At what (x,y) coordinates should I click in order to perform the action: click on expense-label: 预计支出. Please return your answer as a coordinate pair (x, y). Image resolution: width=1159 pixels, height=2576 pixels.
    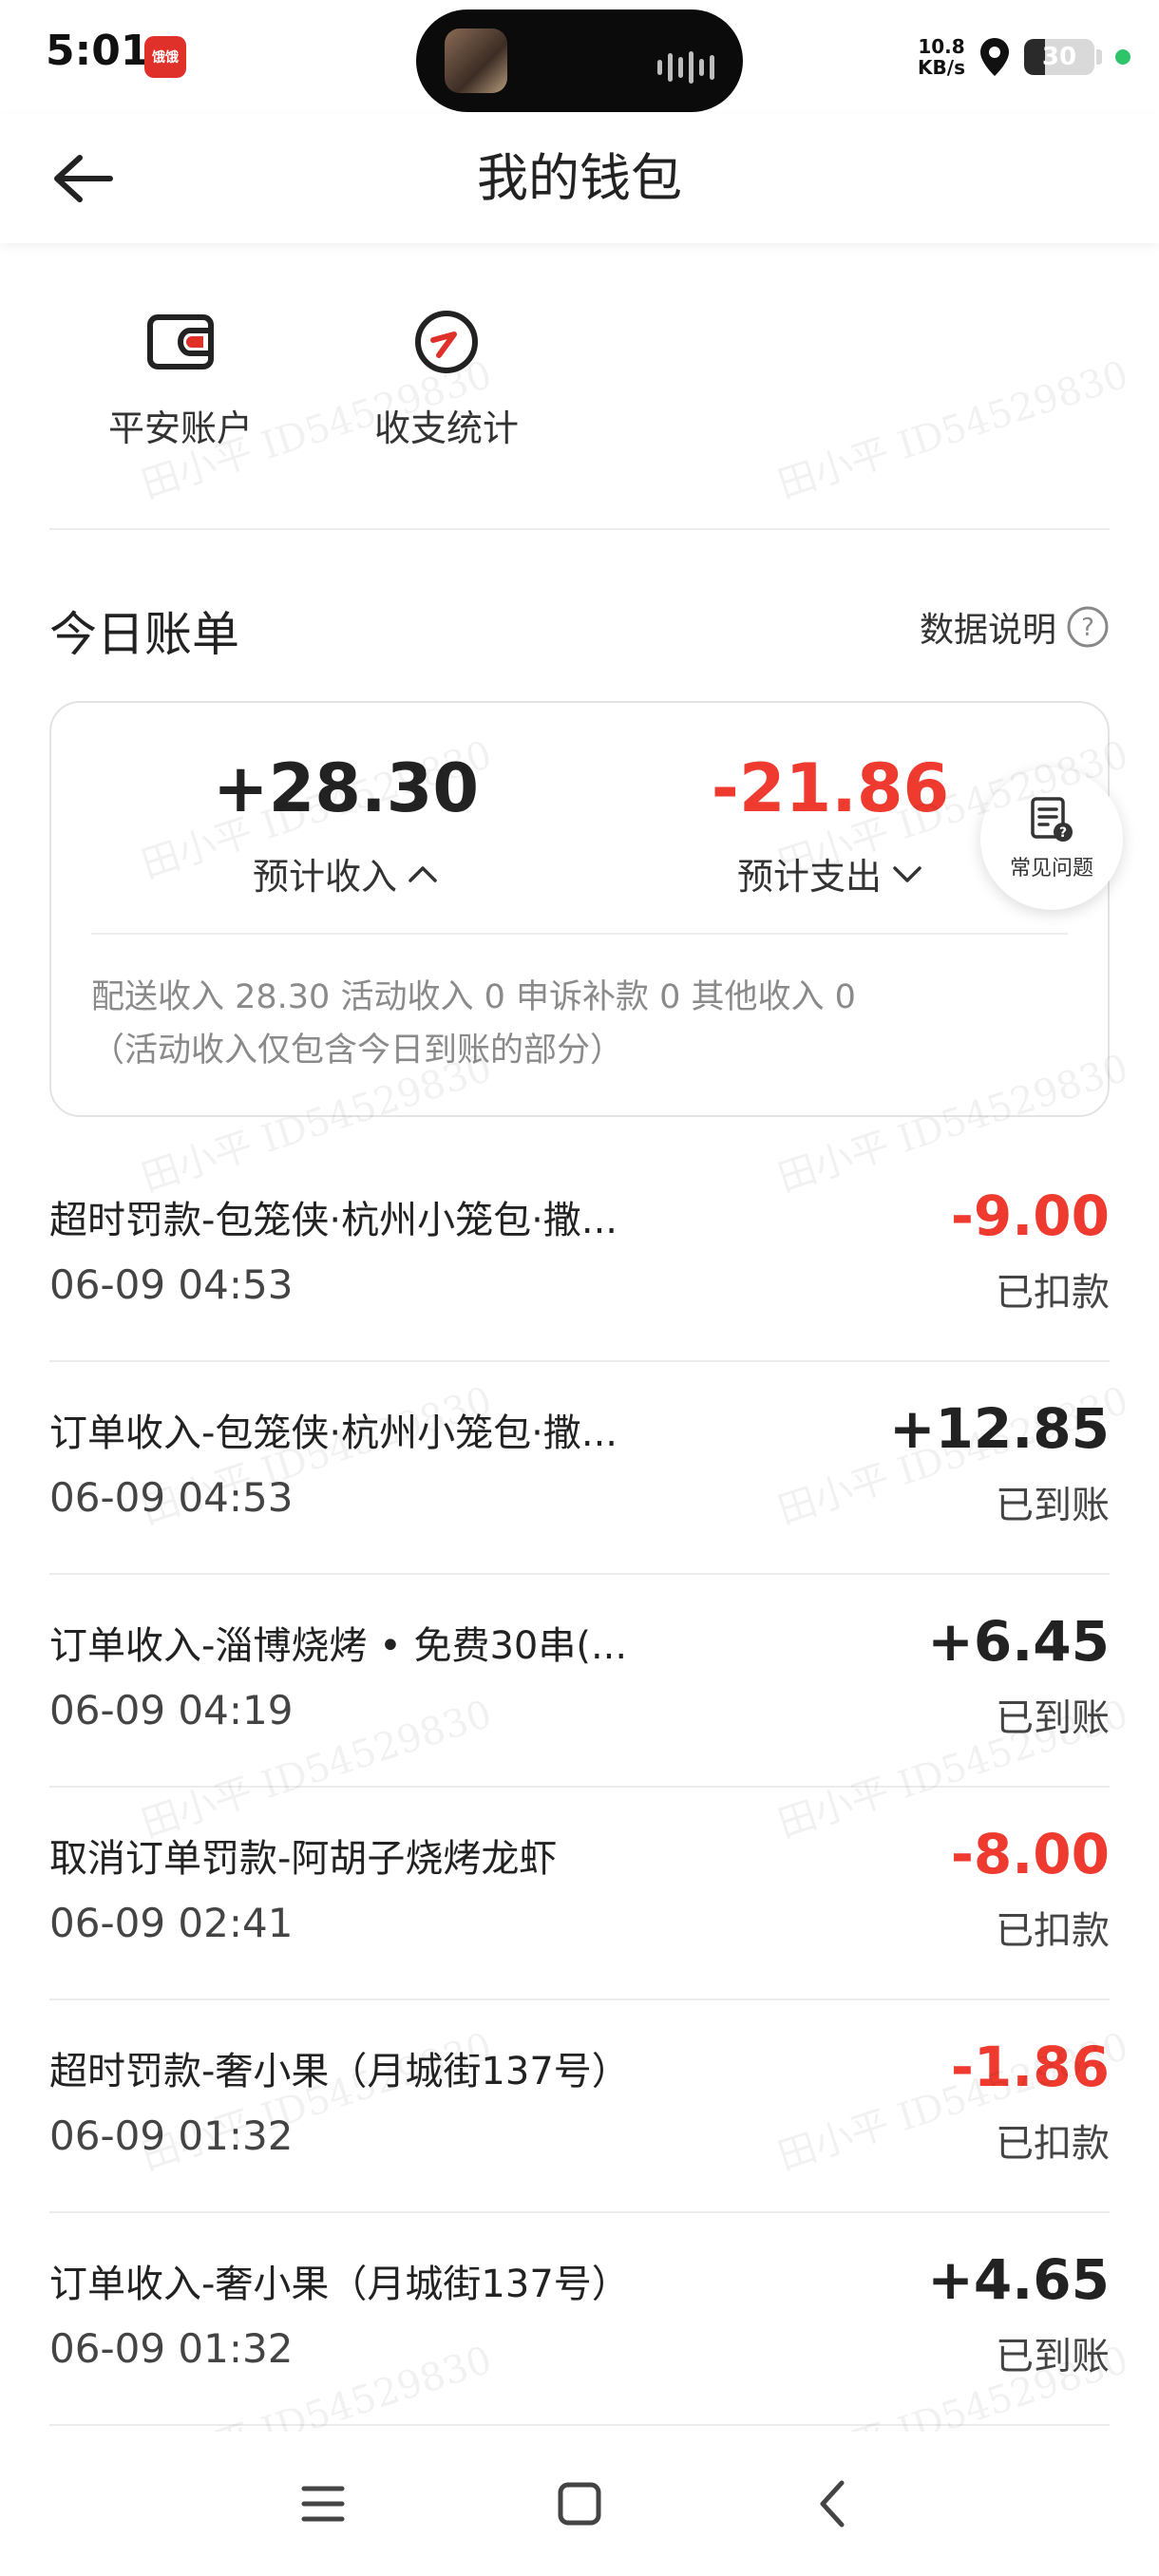
    Looking at the image, I should click on (809, 877).